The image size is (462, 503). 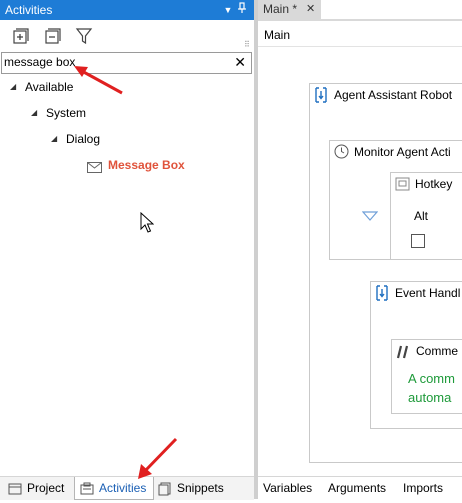 I want to click on activity-header: Hotkey, so click(x=426, y=184).